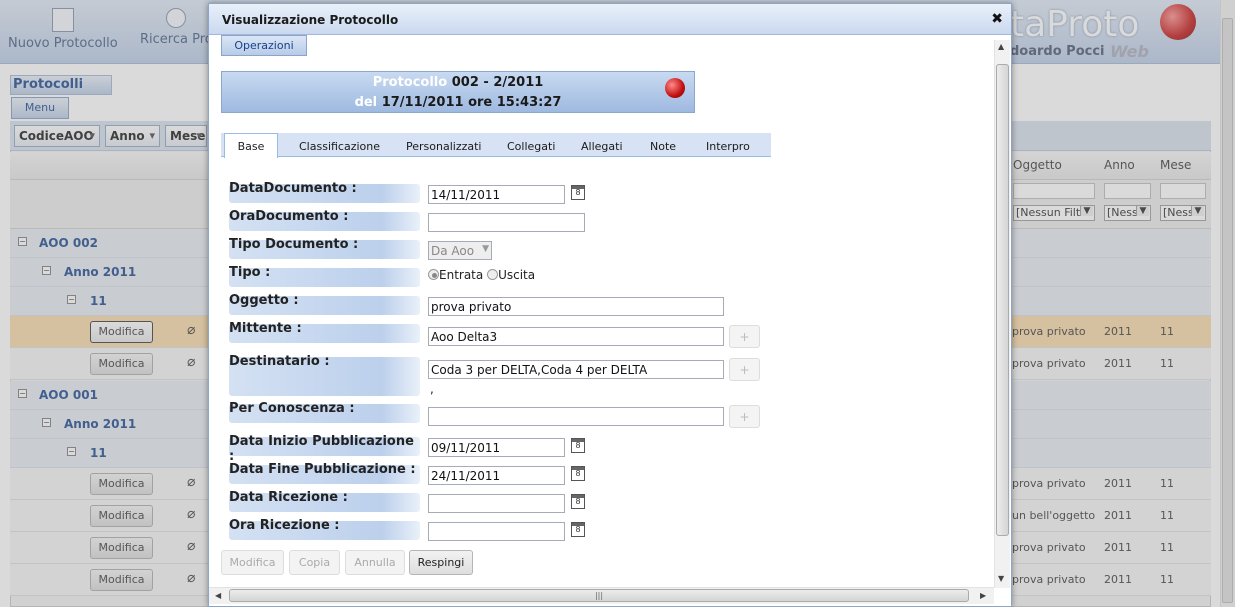 This screenshot has width=1235, height=607. I want to click on dialog-horizontal-scroll-thumb: |||, so click(599, 595).